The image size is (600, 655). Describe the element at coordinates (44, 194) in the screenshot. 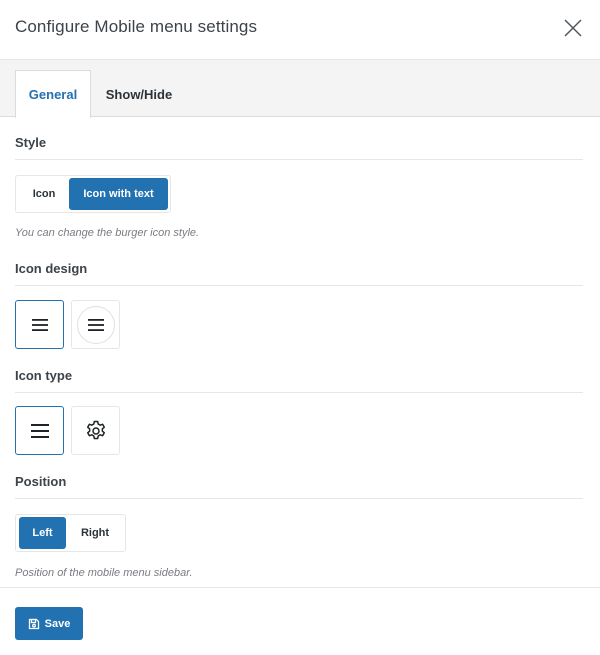

I see `style-option-icon: Icon` at that location.